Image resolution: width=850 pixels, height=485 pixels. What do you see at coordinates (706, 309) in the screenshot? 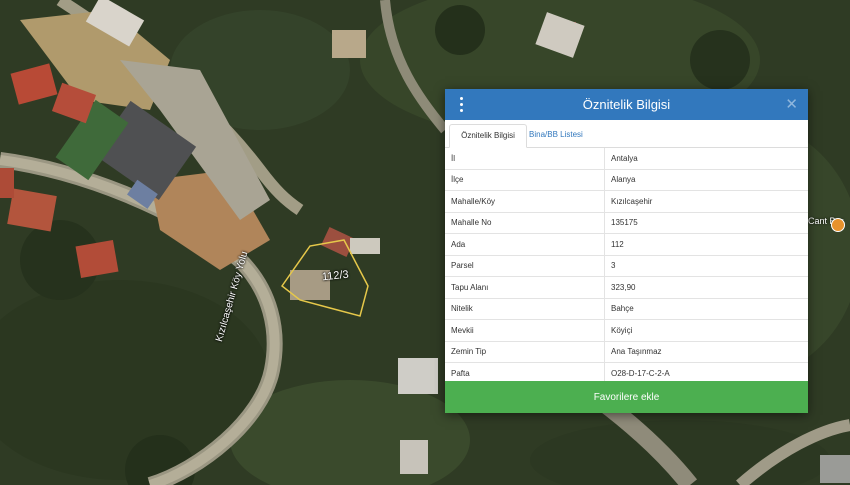
I see `row-value: Bahçe` at bounding box center [706, 309].